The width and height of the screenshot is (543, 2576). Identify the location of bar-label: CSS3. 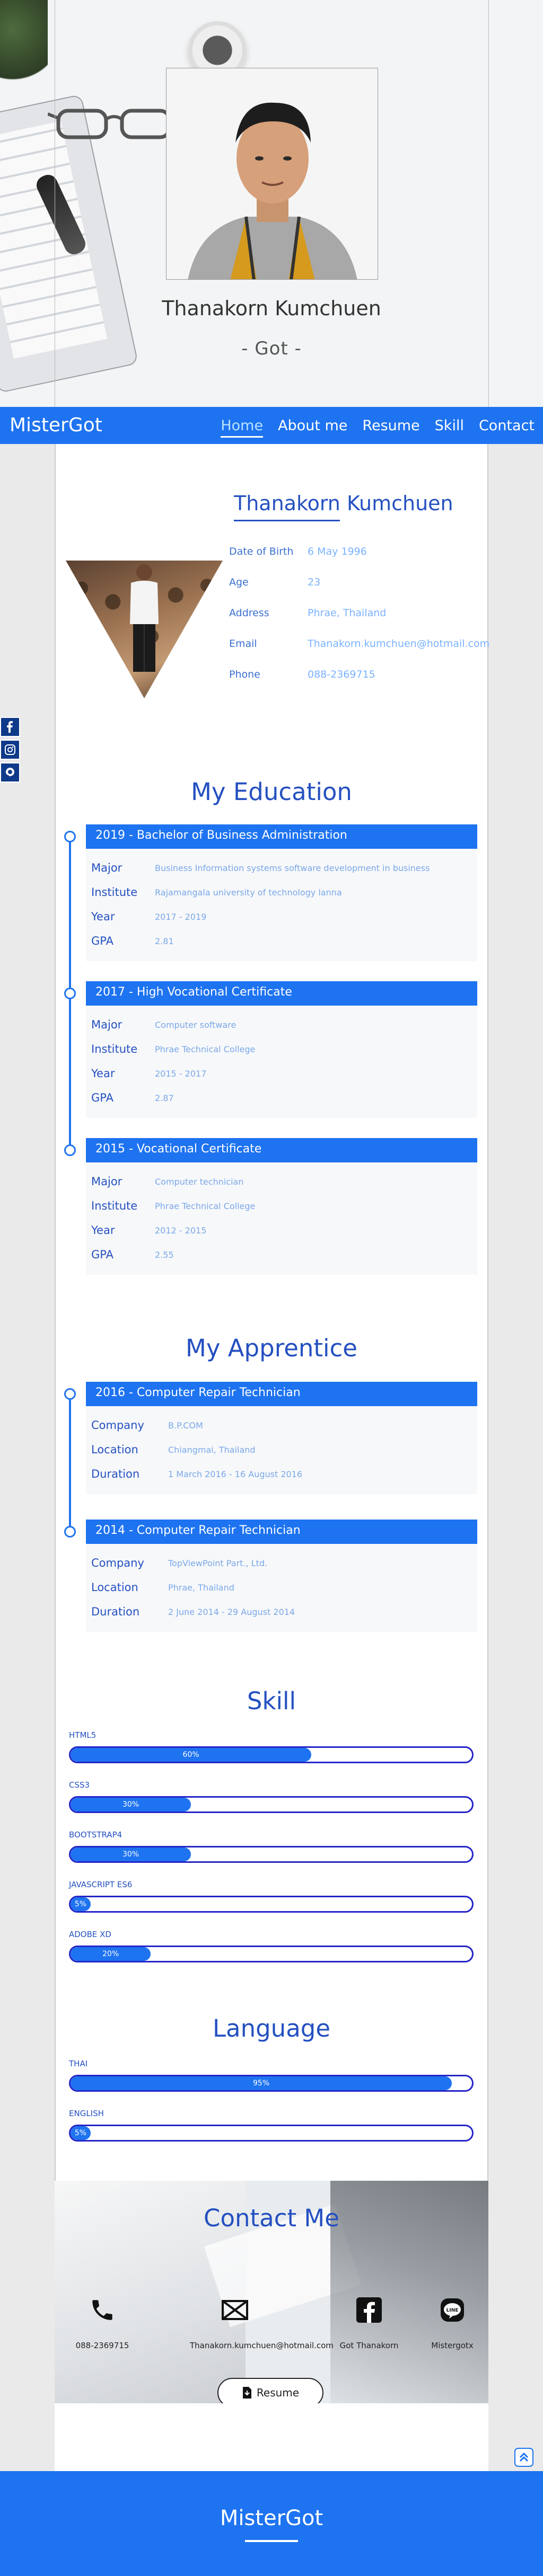
(80, 1785).